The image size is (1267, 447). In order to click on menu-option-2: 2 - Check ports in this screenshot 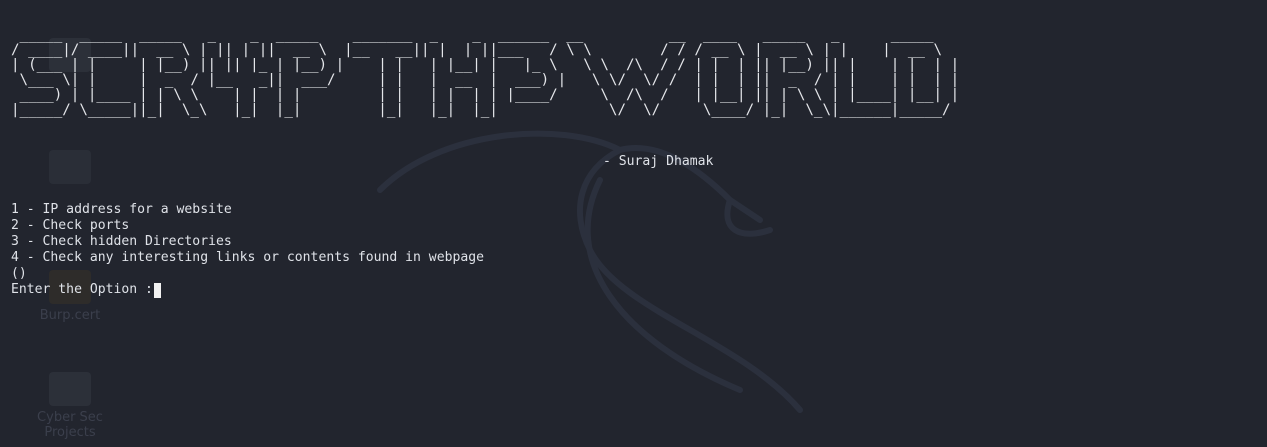, I will do `click(70, 225)`.